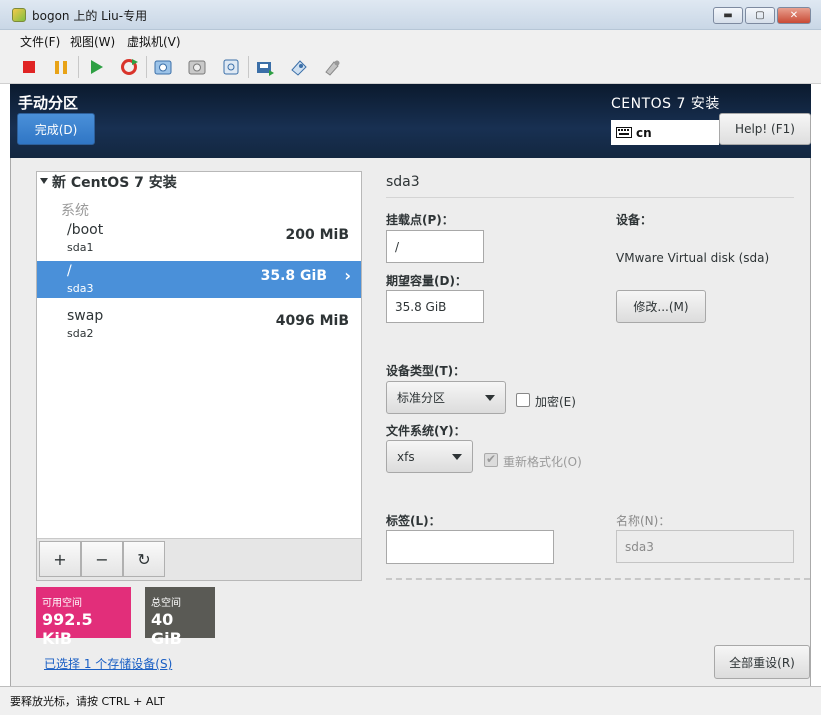 This screenshot has height=715, width=821. I want to click on device-type-label: 设备类型(T)：, so click(426, 371).